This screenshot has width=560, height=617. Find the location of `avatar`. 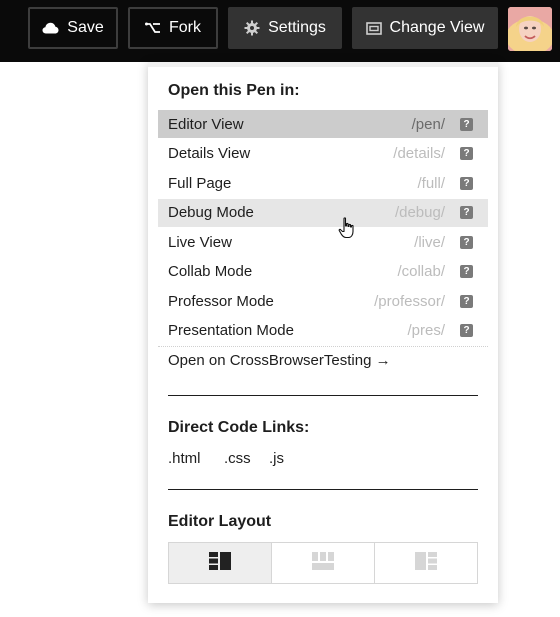

avatar is located at coordinates (530, 29).